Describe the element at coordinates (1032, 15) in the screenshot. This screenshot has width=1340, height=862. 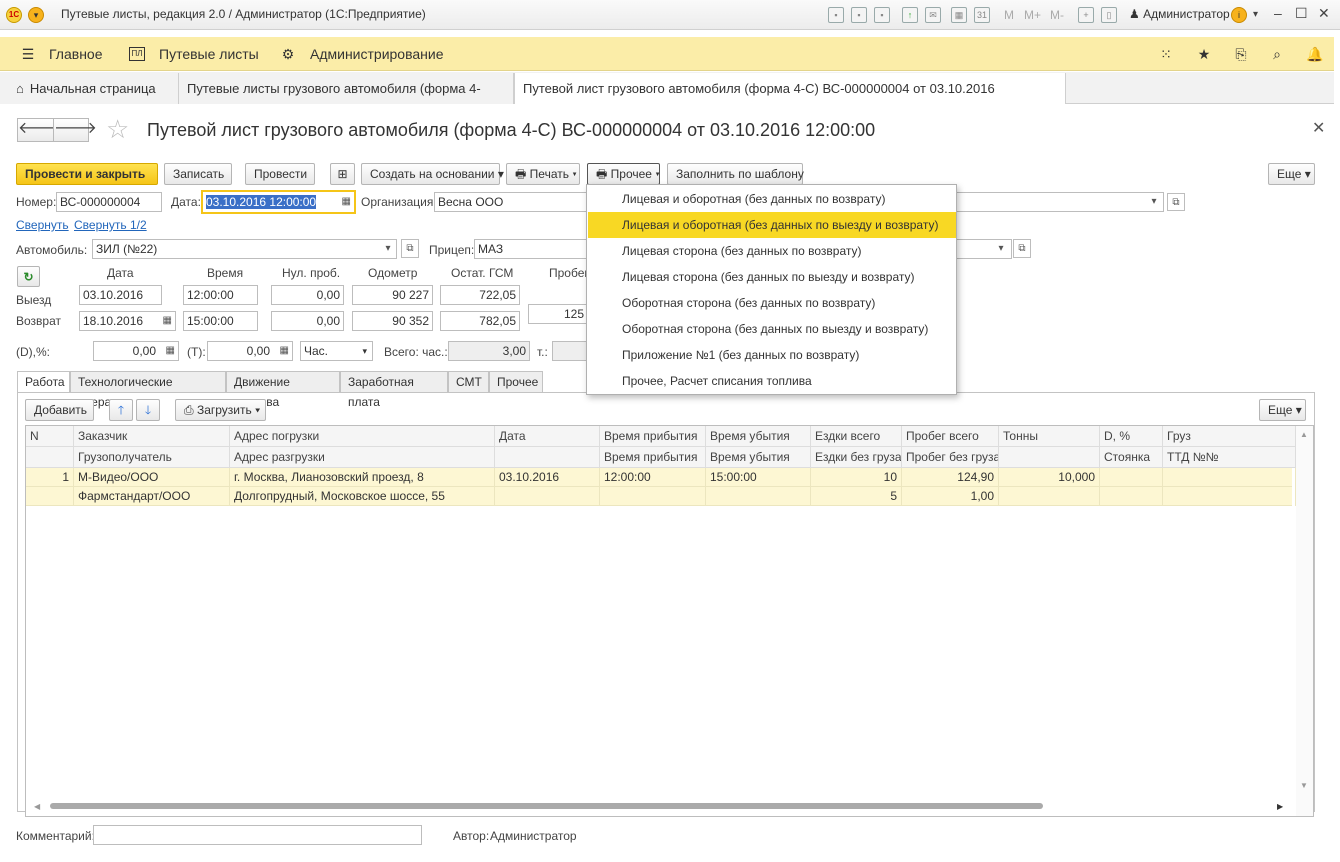
I see `memory-plus-icon: M+` at that location.